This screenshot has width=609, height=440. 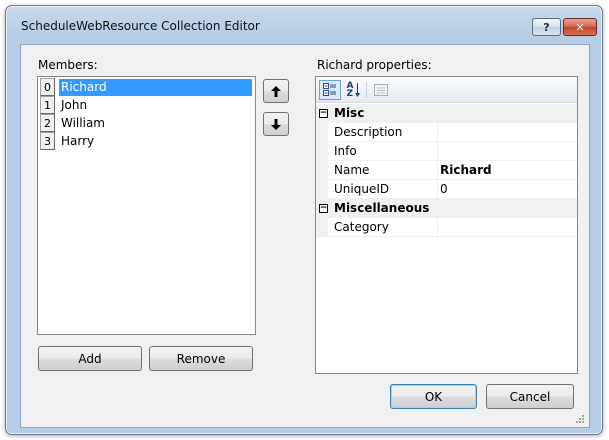 What do you see at coordinates (446, 90) in the screenshot?
I see `property-grid-toolbar: A Z` at bounding box center [446, 90].